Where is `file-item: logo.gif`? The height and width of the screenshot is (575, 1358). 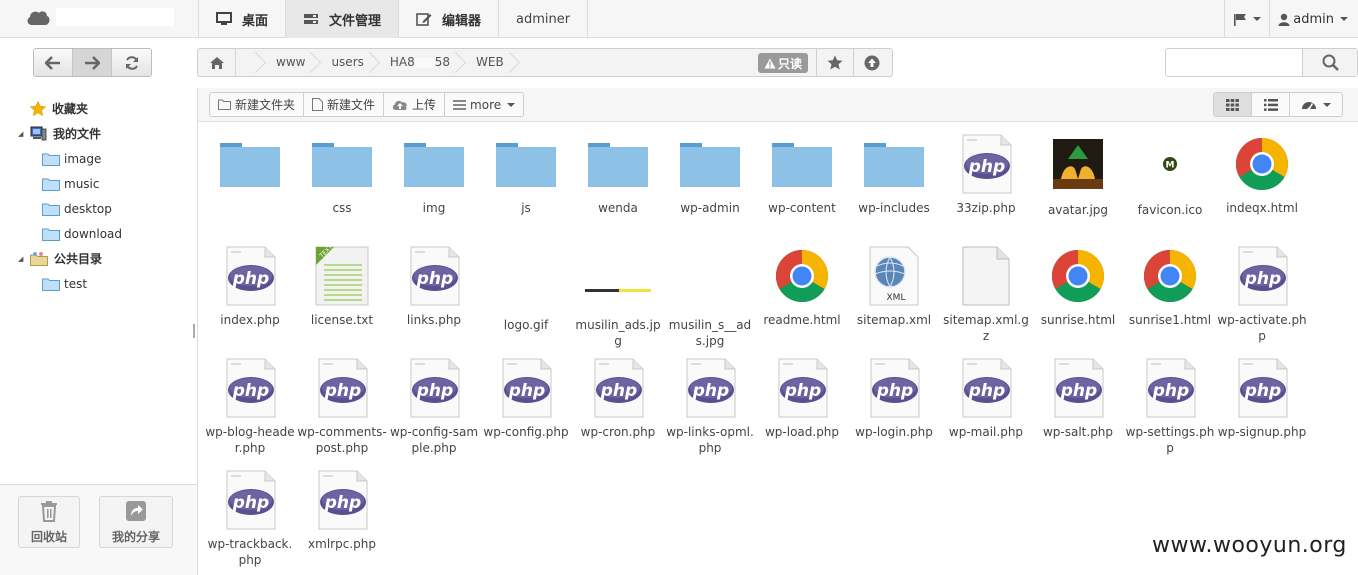
file-item: logo.gif is located at coordinates (526, 289).